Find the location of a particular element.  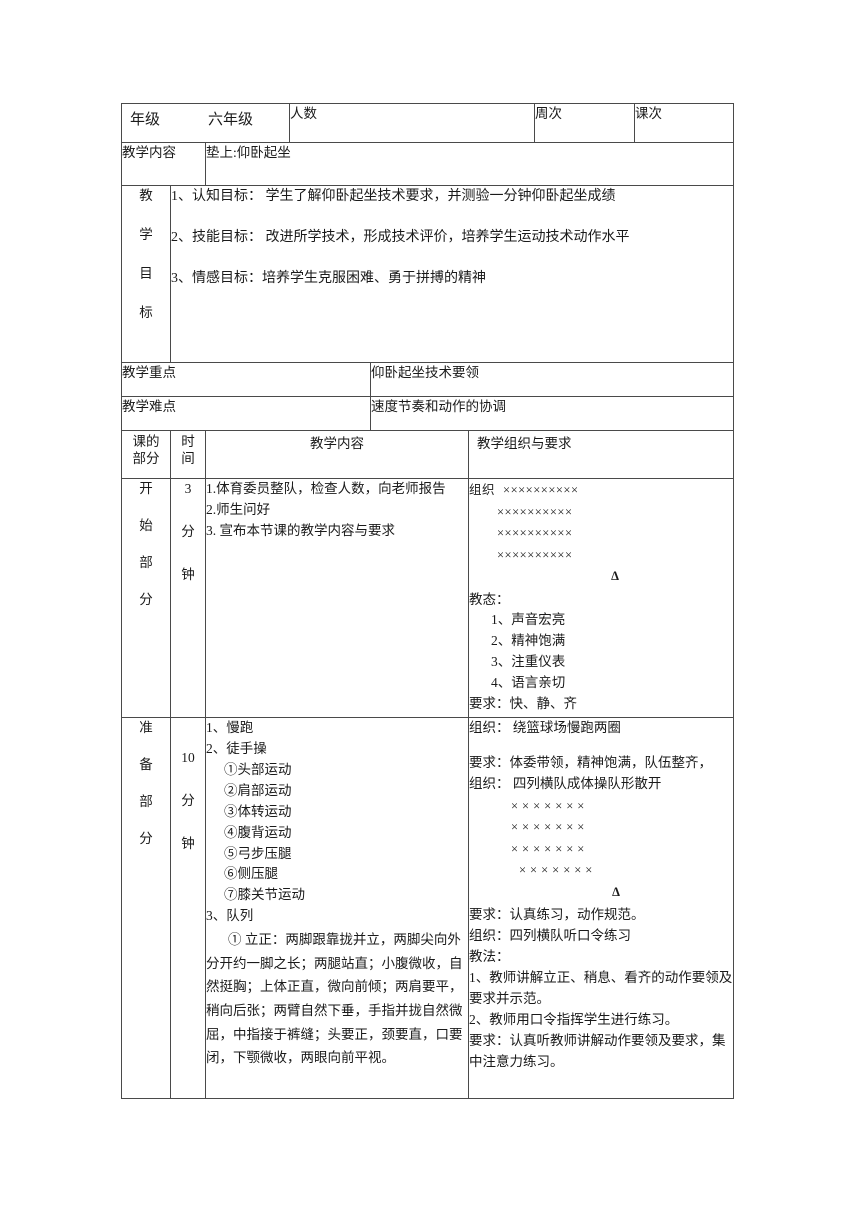

period-cell: 课次 is located at coordinates (684, 123).